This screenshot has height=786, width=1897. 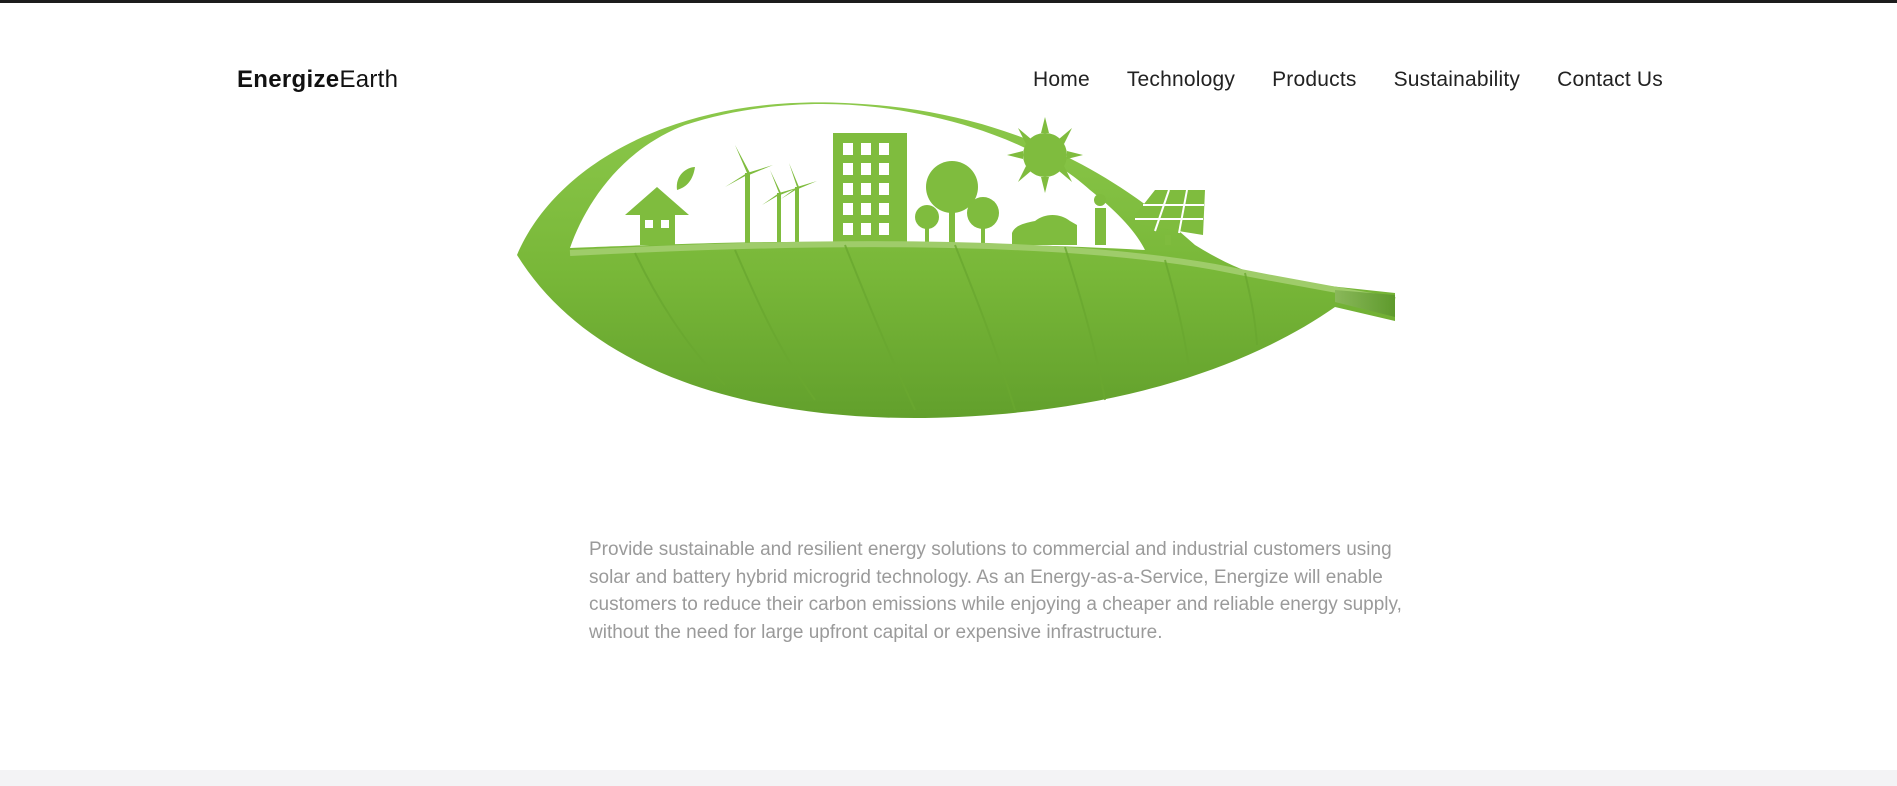 What do you see at coordinates (1181, 80) in the screenshot?
I see `nav-item-technology: Technology` at bounding box center [1181, 80].